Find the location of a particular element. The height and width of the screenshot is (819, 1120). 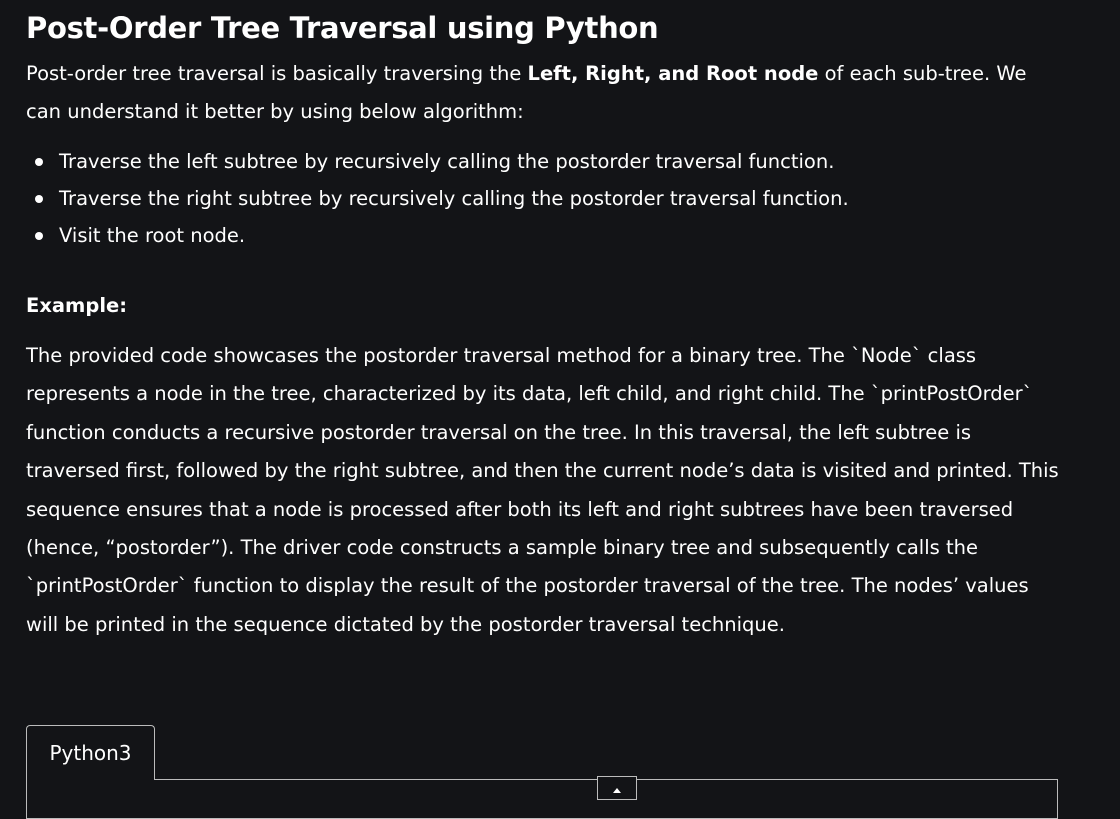

scroll-up-button is located at coordinates (617, 788).